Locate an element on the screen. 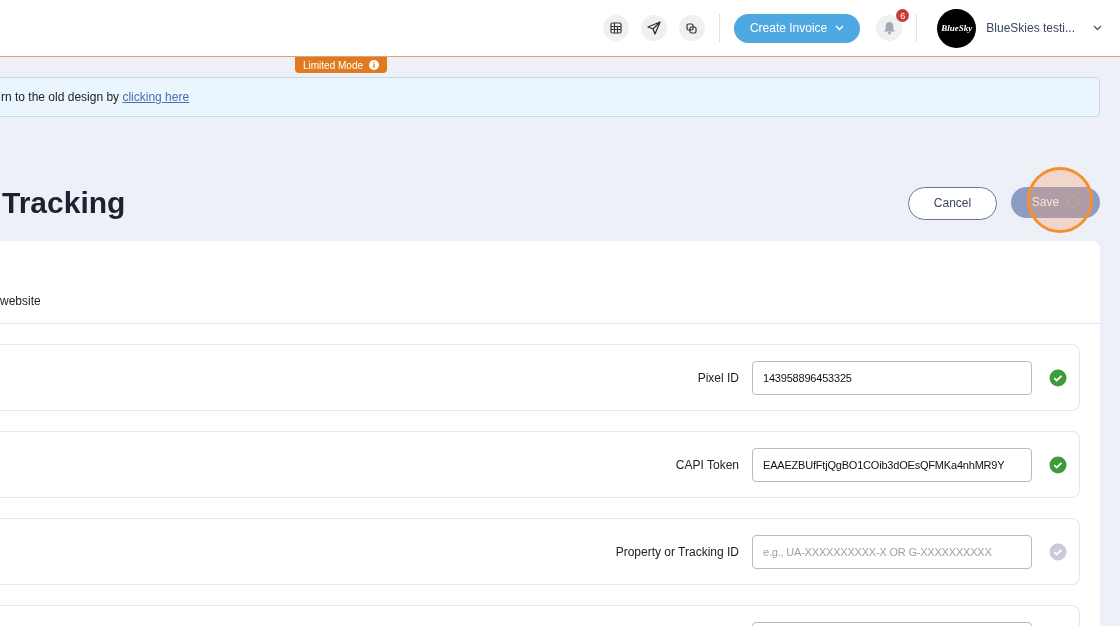 The width and height of the screenshot is (1120, 626). field-label: Pixel ID is located at coordinates (718, 377).